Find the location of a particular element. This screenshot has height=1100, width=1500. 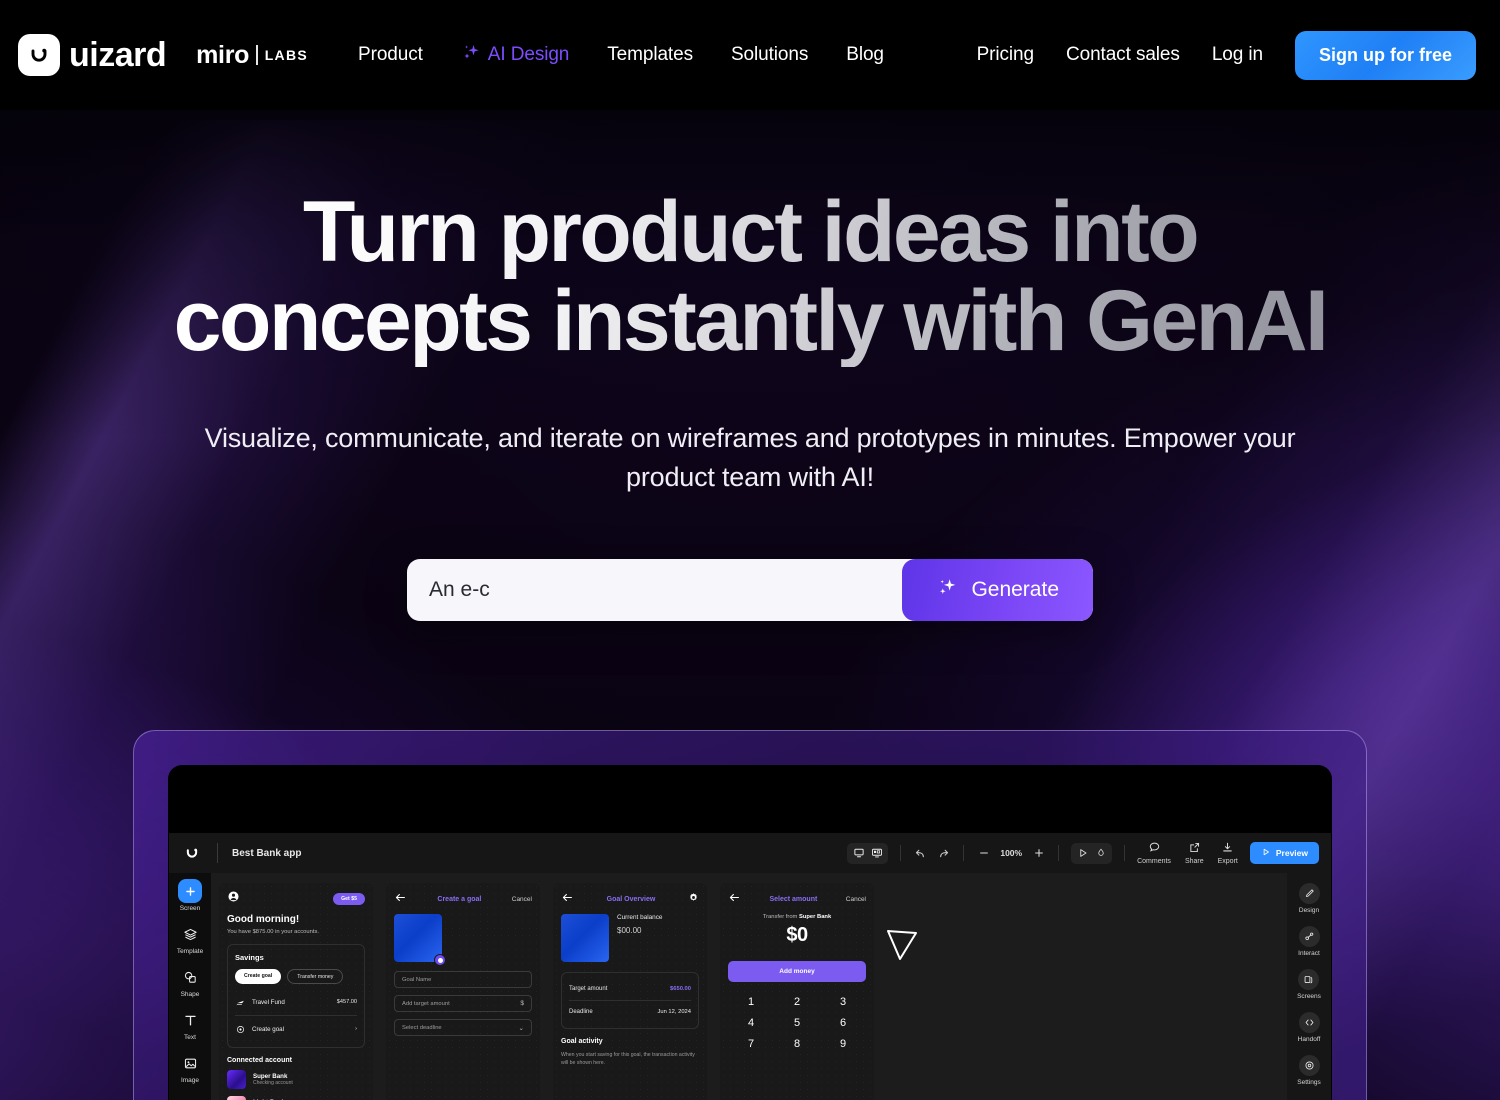

mode-toggle is located at coordinates (1092, 853).